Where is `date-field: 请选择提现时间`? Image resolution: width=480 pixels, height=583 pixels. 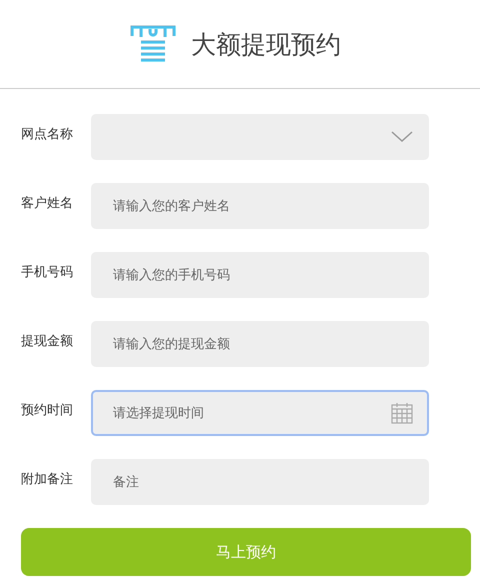
date-field: 请选择提现时间 is located at coordinates (260, 413).